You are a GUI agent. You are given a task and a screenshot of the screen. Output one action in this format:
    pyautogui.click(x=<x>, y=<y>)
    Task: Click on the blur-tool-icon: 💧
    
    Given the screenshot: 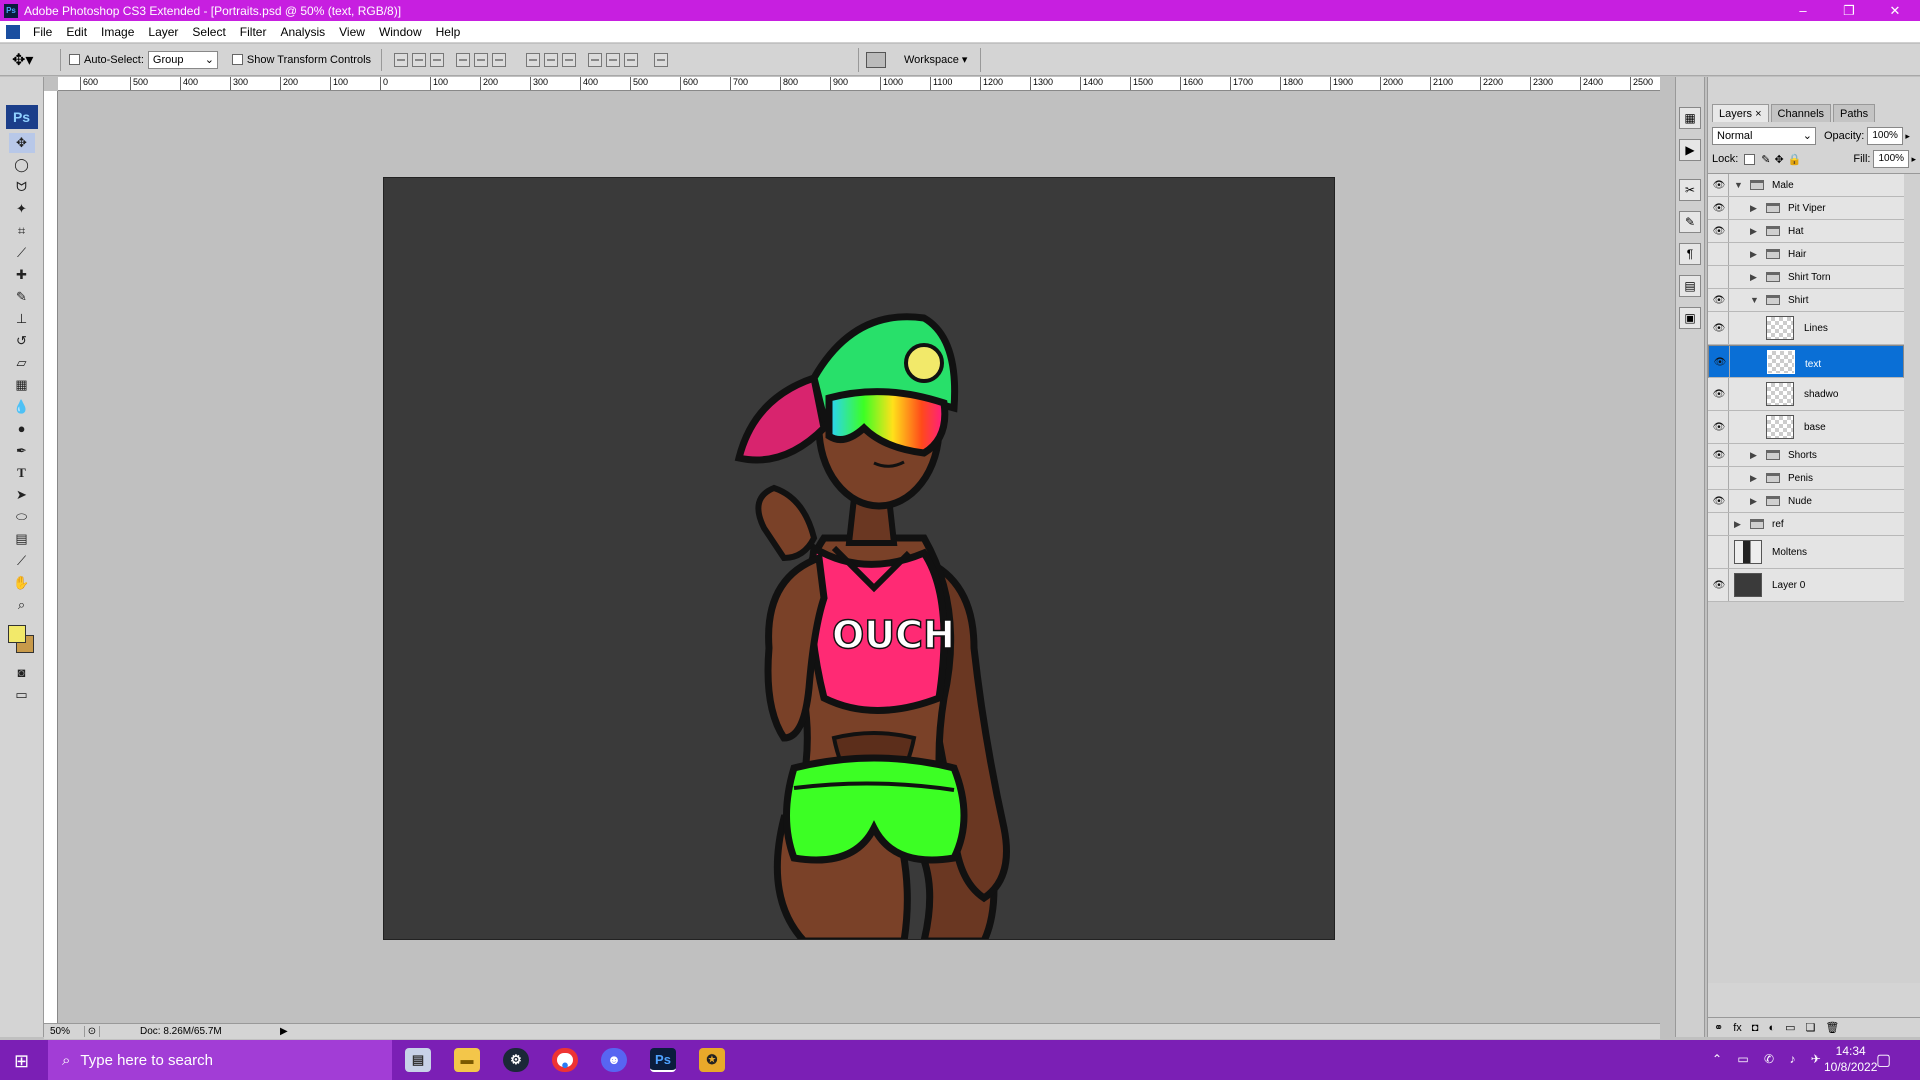 What is the action you would take?
    pyautogui.click(x=22, y=407)
    